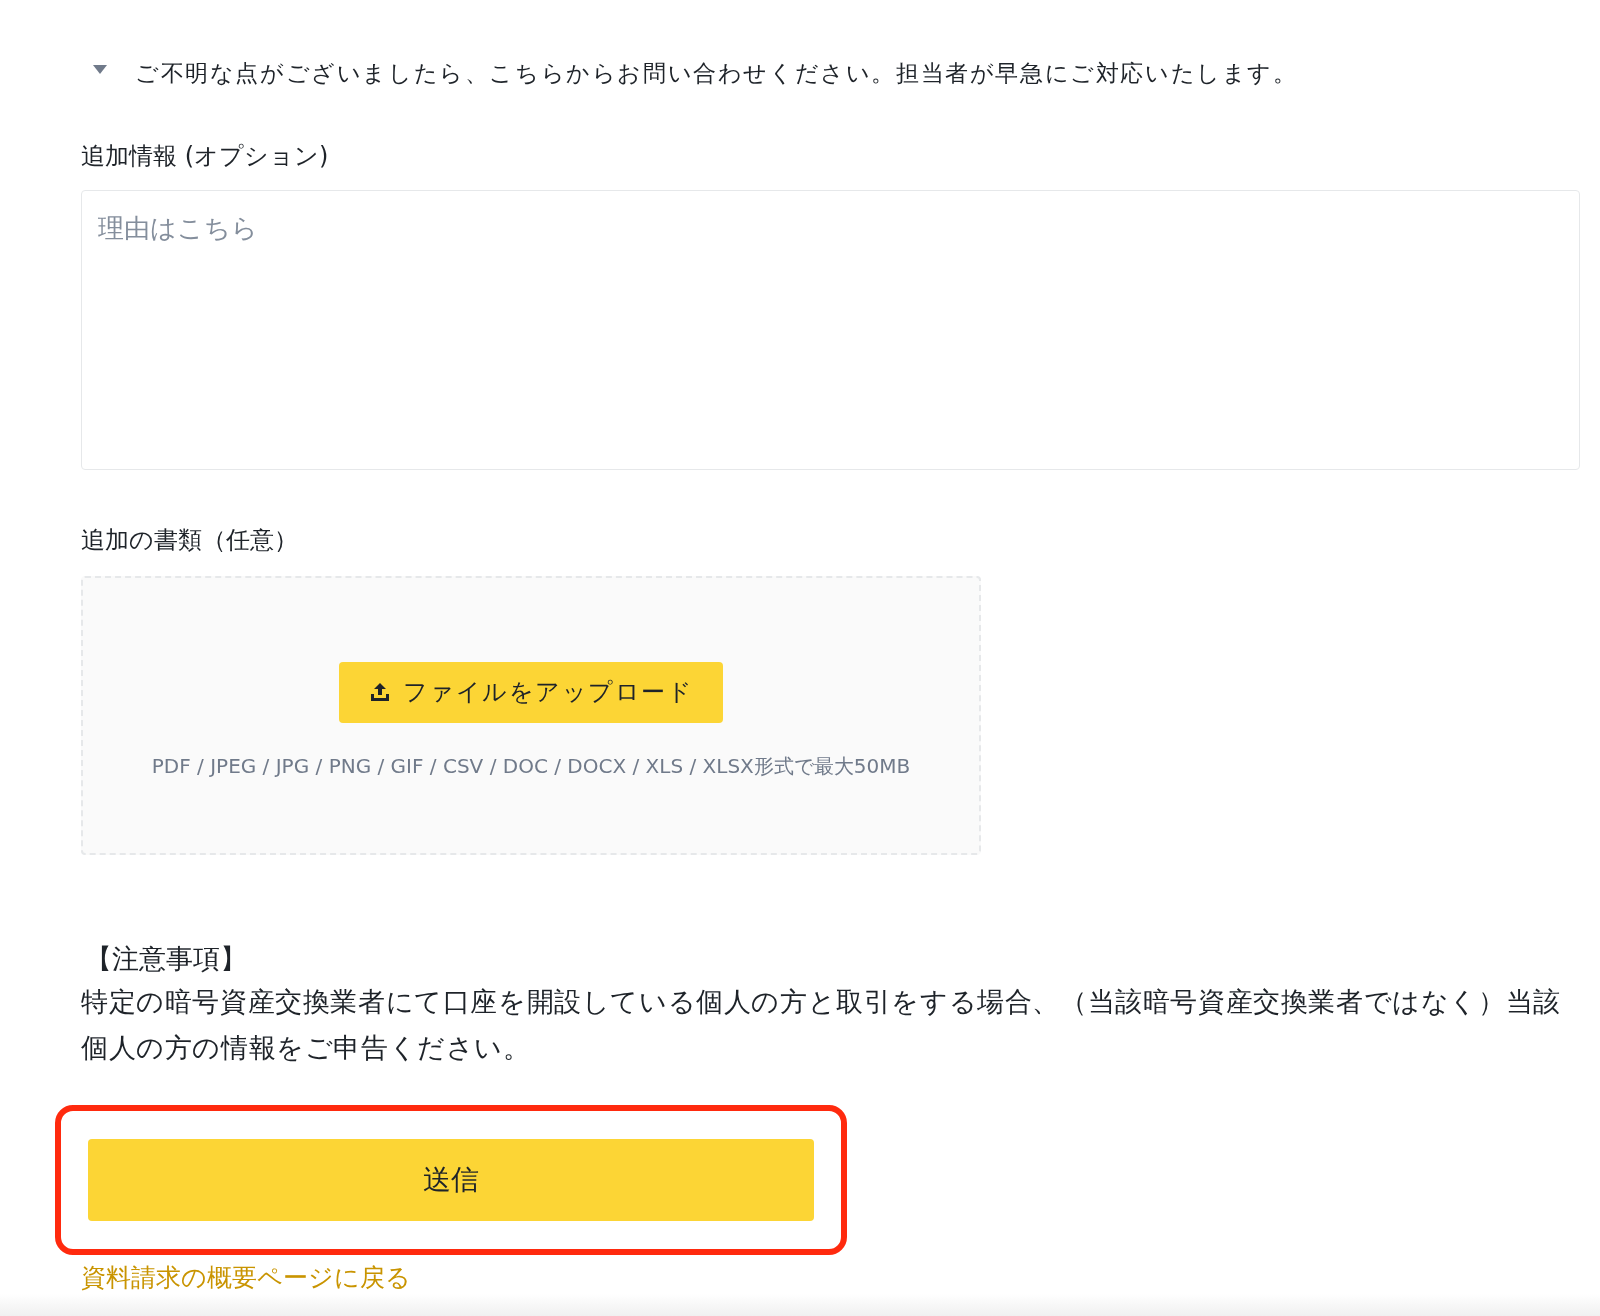 This screenshot has height=1316, width=1600. Describe the element at coordinates (166, 959) in the screenshot. I see `caution-title: 【注意事項】` at that location.